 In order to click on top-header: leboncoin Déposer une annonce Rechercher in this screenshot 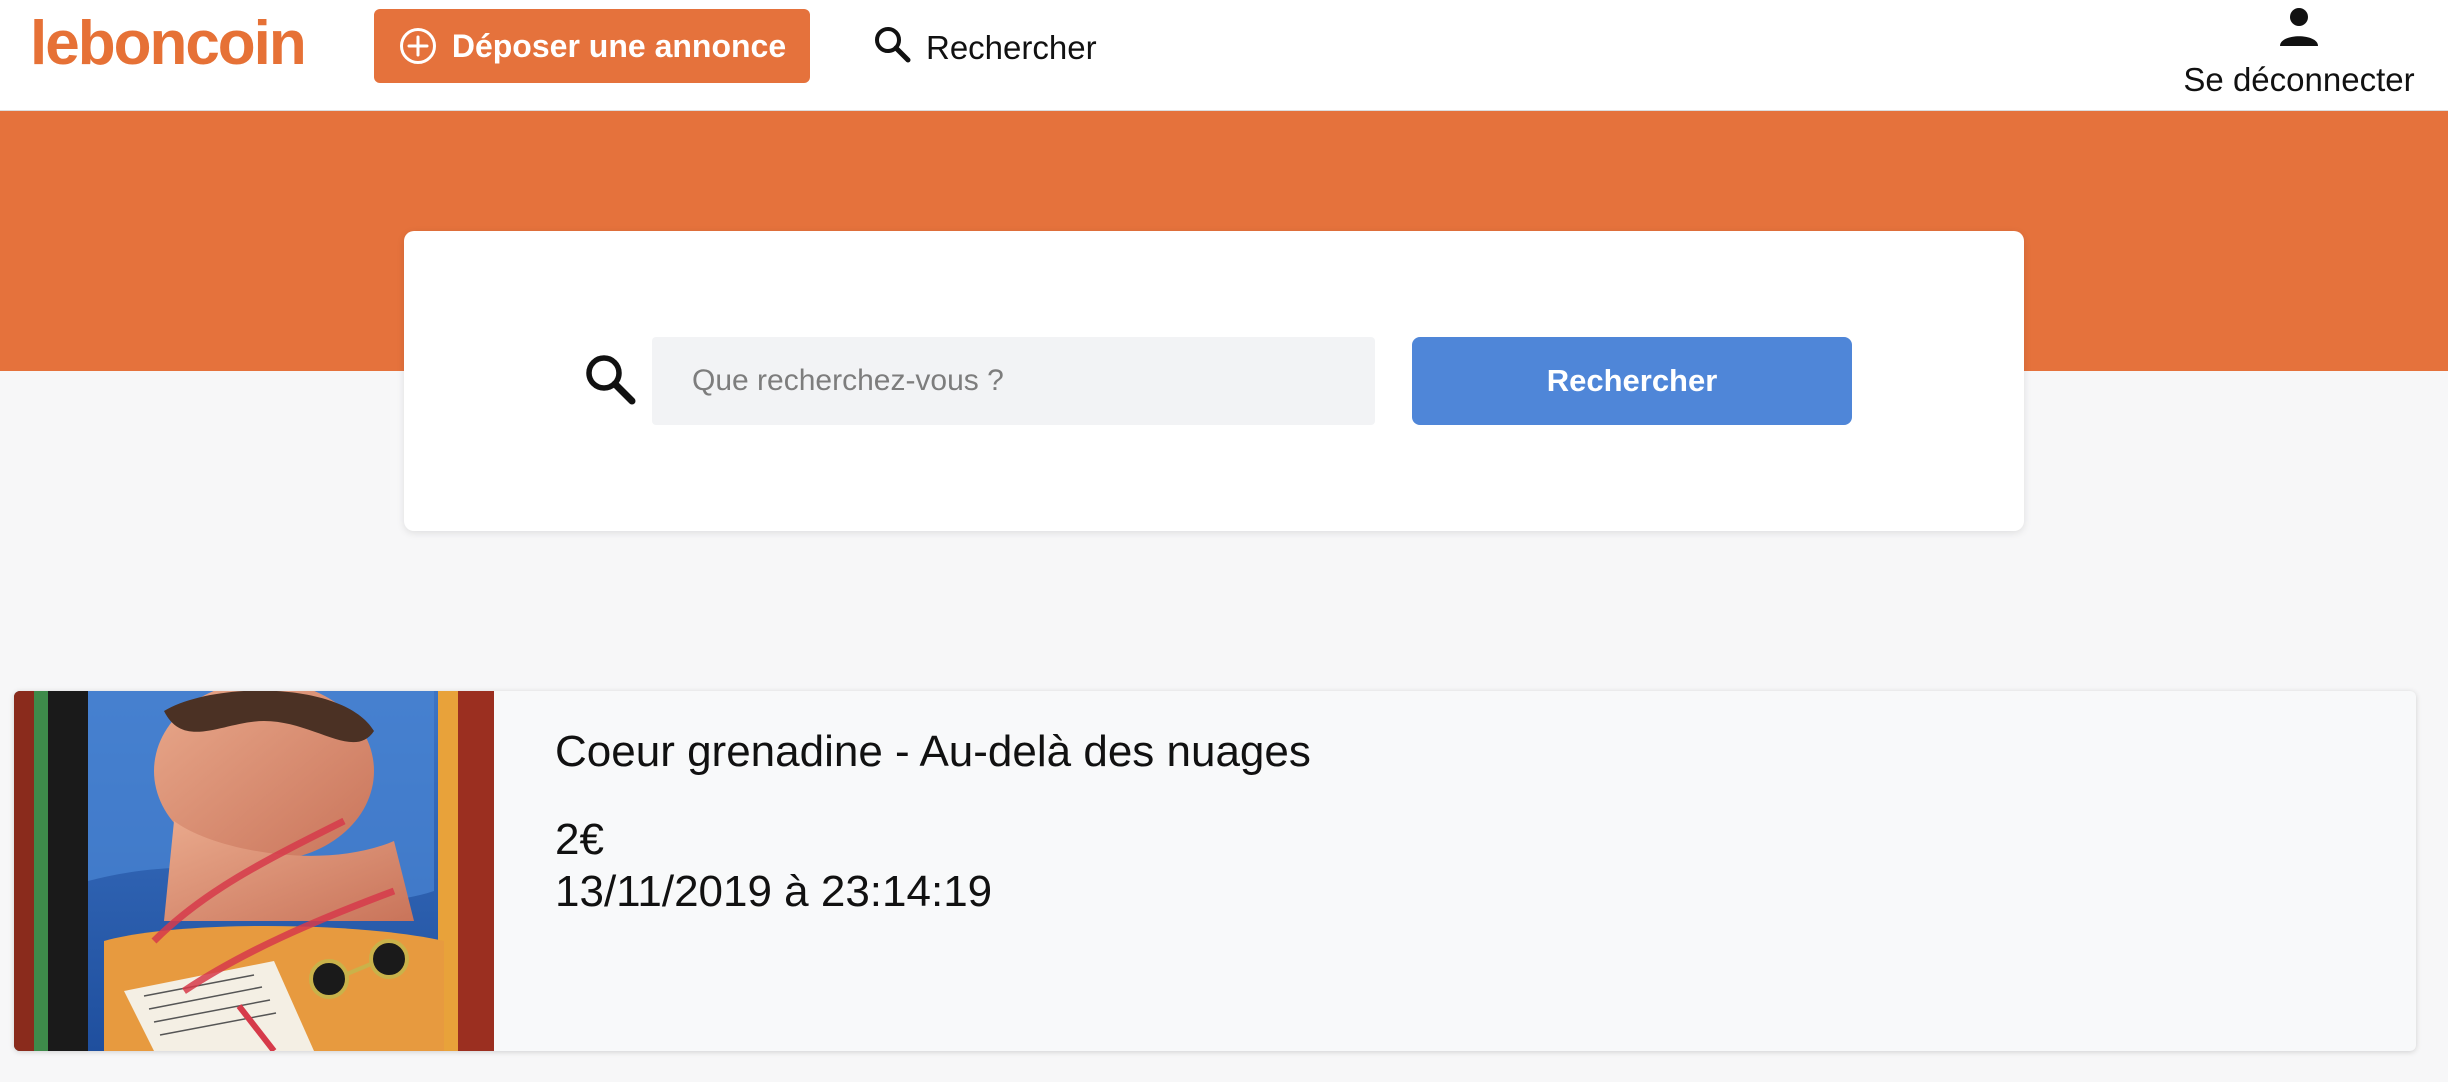, I will do `click(1224, 55)`.